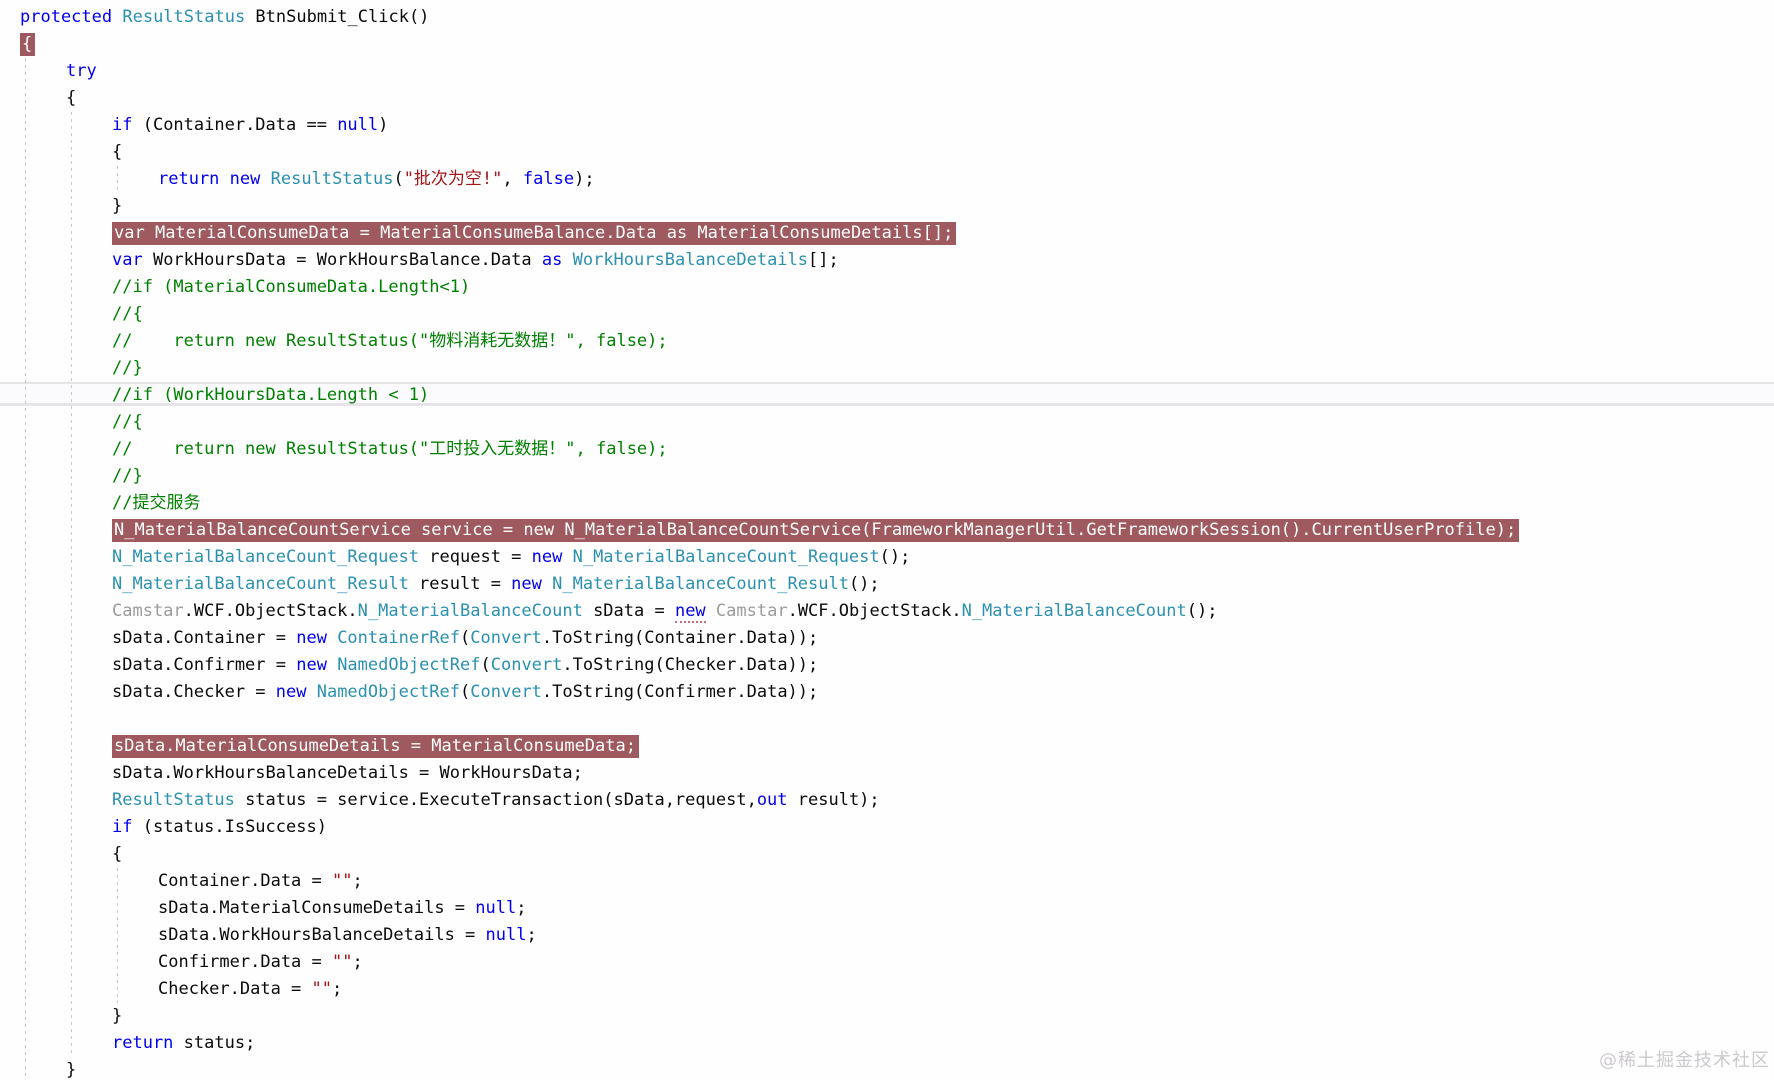 This screenshot has width=1774, height=1080. What do you see at coordinates (548, 179) in the screenshot?
I see `code-token: false` at bounding box center [548, 179].